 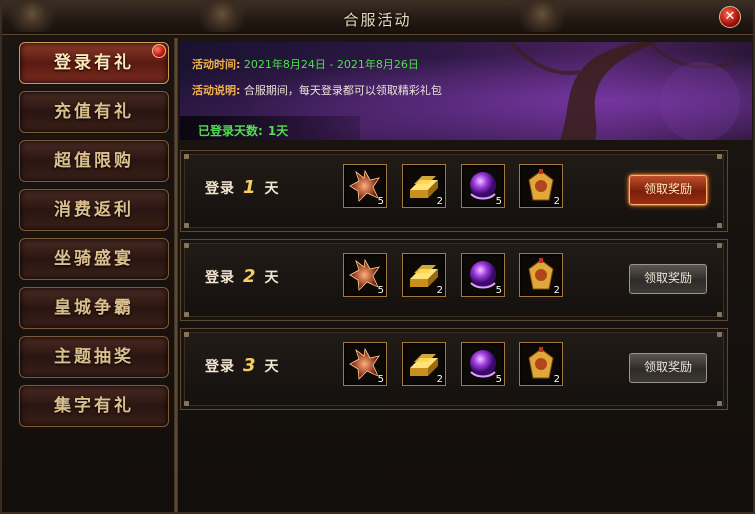 What do you see at coordinates (230, 131) in the screenshot?
I see `login-days-label: 已登录天数:` at bounding box center [230, 131].